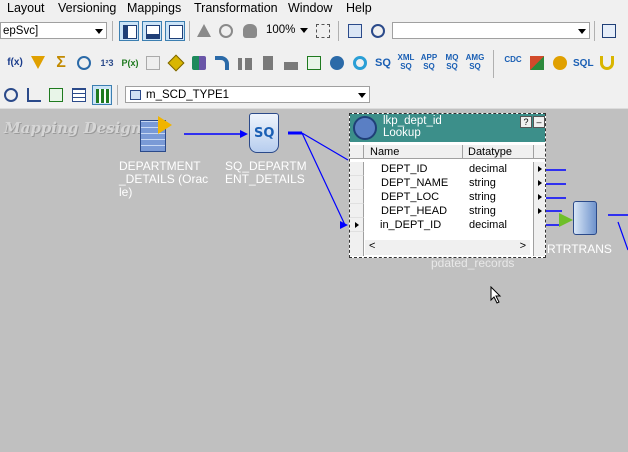 This screenshot has height=452, width=628. Describe the element at coordinates (264, 133) in the screenshot. I see `source-qualifier-node: SQ` at that location.